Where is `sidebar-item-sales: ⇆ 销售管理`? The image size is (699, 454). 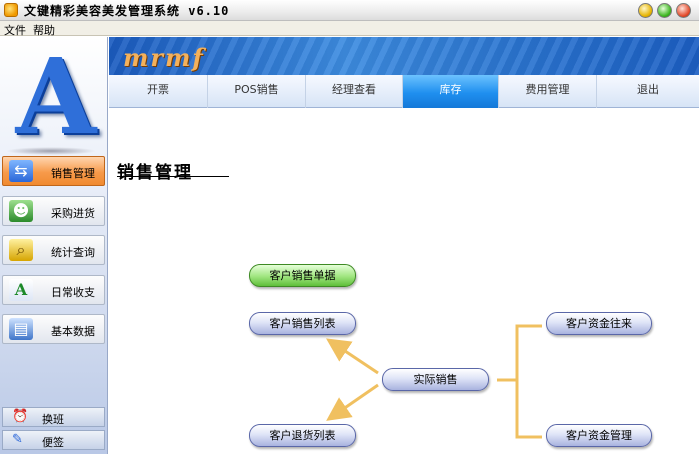 sidebar-item-sales: ⇆ 销售管理 is located at coordinates (53, 171).